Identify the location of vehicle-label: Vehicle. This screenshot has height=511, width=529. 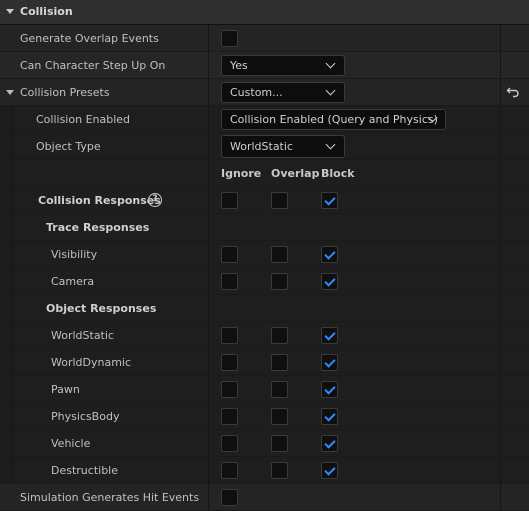
(71, 443).